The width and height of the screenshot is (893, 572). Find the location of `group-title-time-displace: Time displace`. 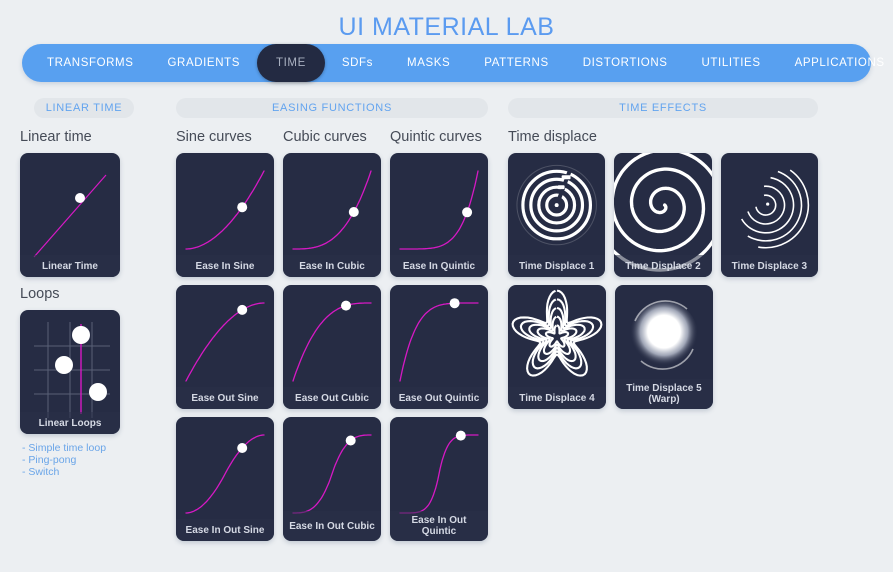

group-title-time-displace: Time displace is located at coordinates (552, 137).